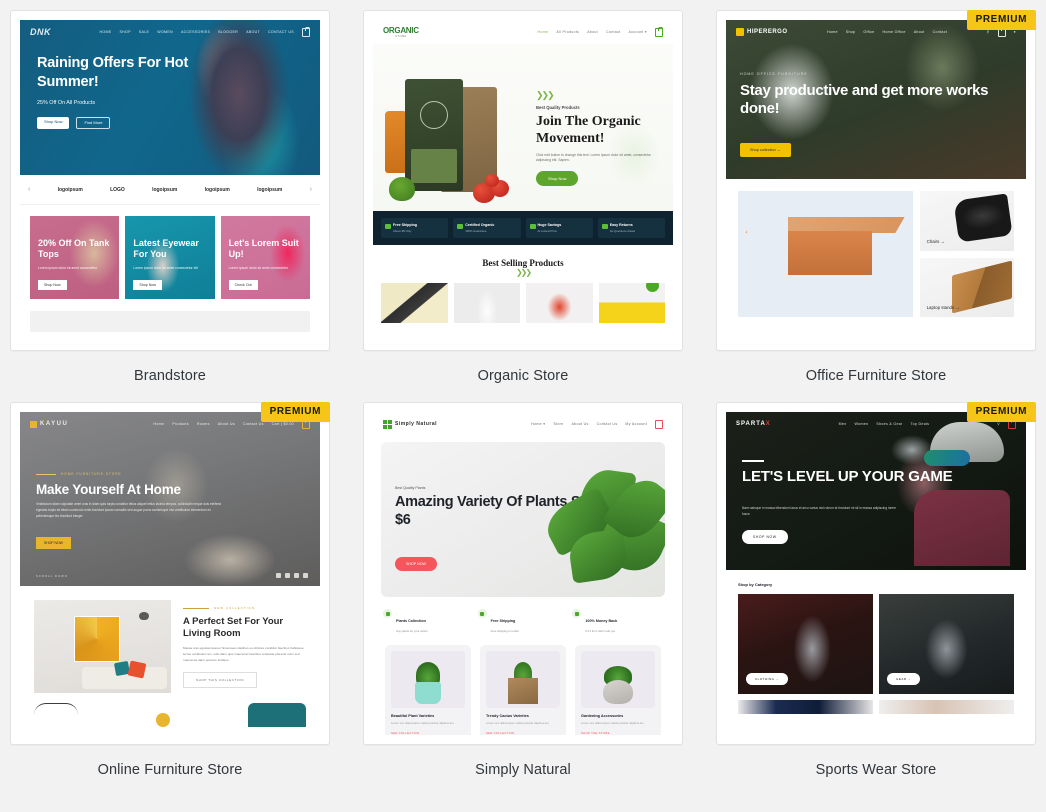 This screenshot has width=1046, height=812. Describe the element at coordinates (305, 575) in the screenshot. I see `youtube-icon` at that location.